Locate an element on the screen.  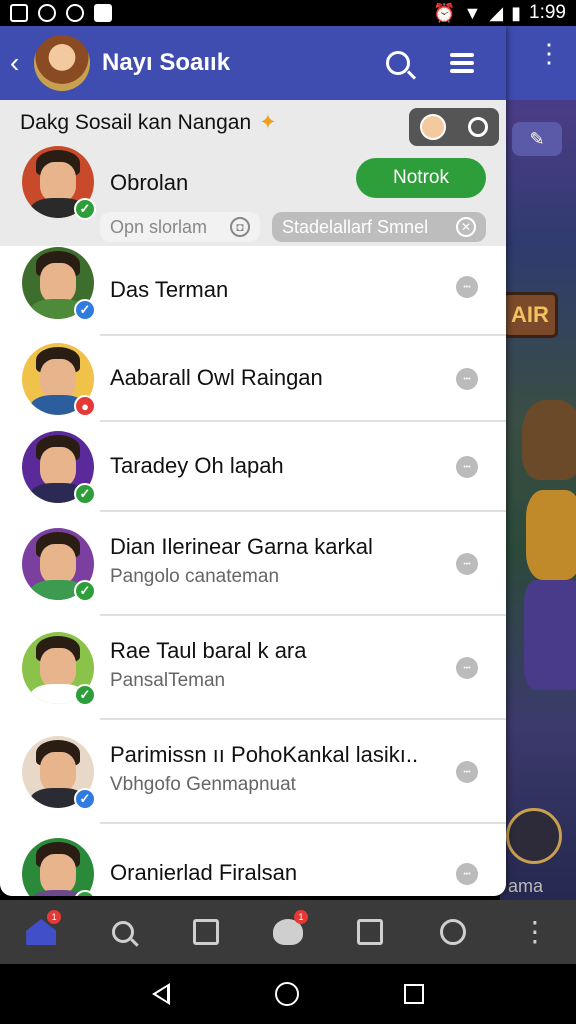
status-bar: ⏰ ▼ ◢ ▮ 1:99 is located at coordinates (288, 13).